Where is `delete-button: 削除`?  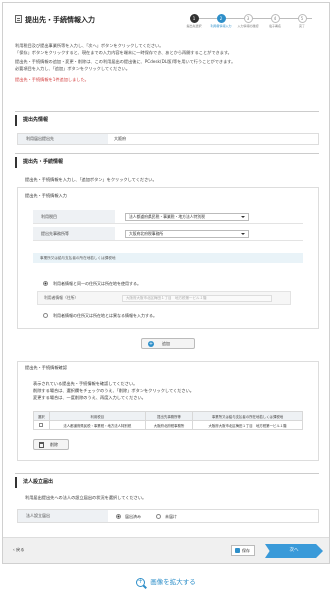
delete-button: 削除 is located at coordinates (51, 444).